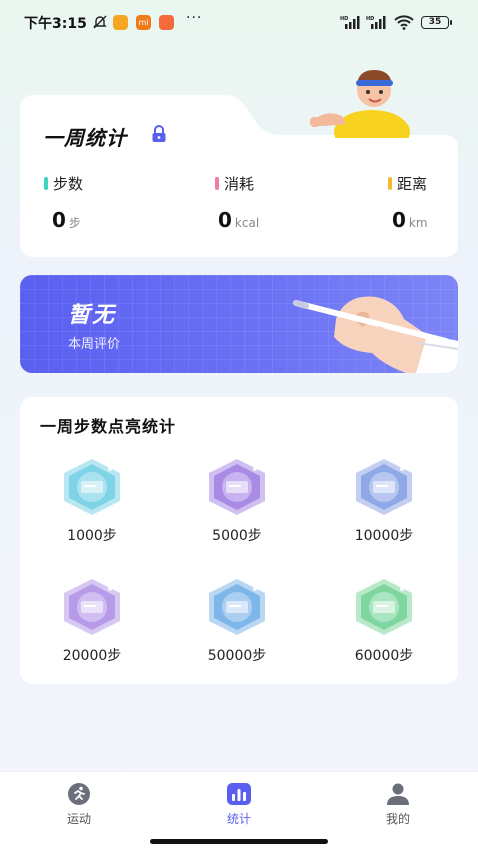  What do you see at coordinates (418, 223) in the screenshot?
I see `metric-distance-unit: km` at bounding box center [418, 223].